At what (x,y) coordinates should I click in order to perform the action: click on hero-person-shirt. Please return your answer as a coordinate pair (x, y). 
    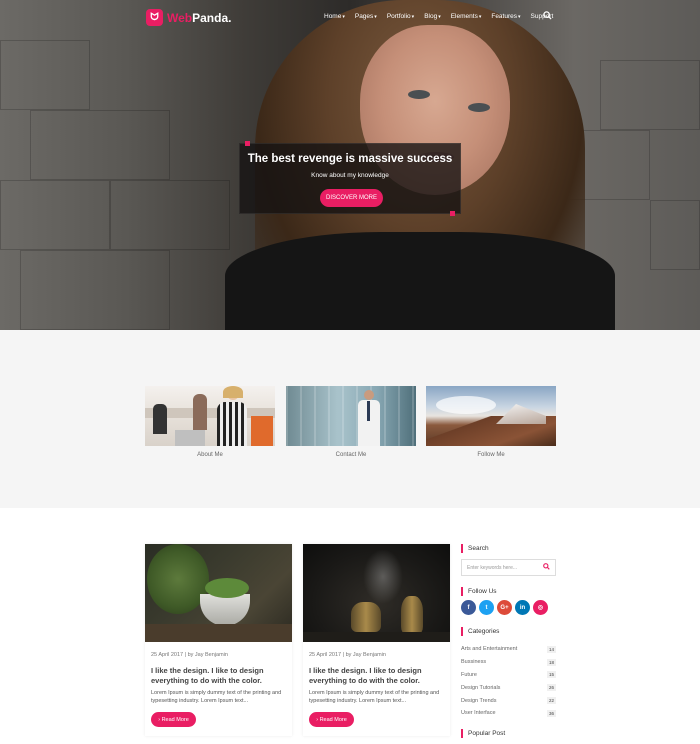
    Looking at the image, I should click on (420, 281).